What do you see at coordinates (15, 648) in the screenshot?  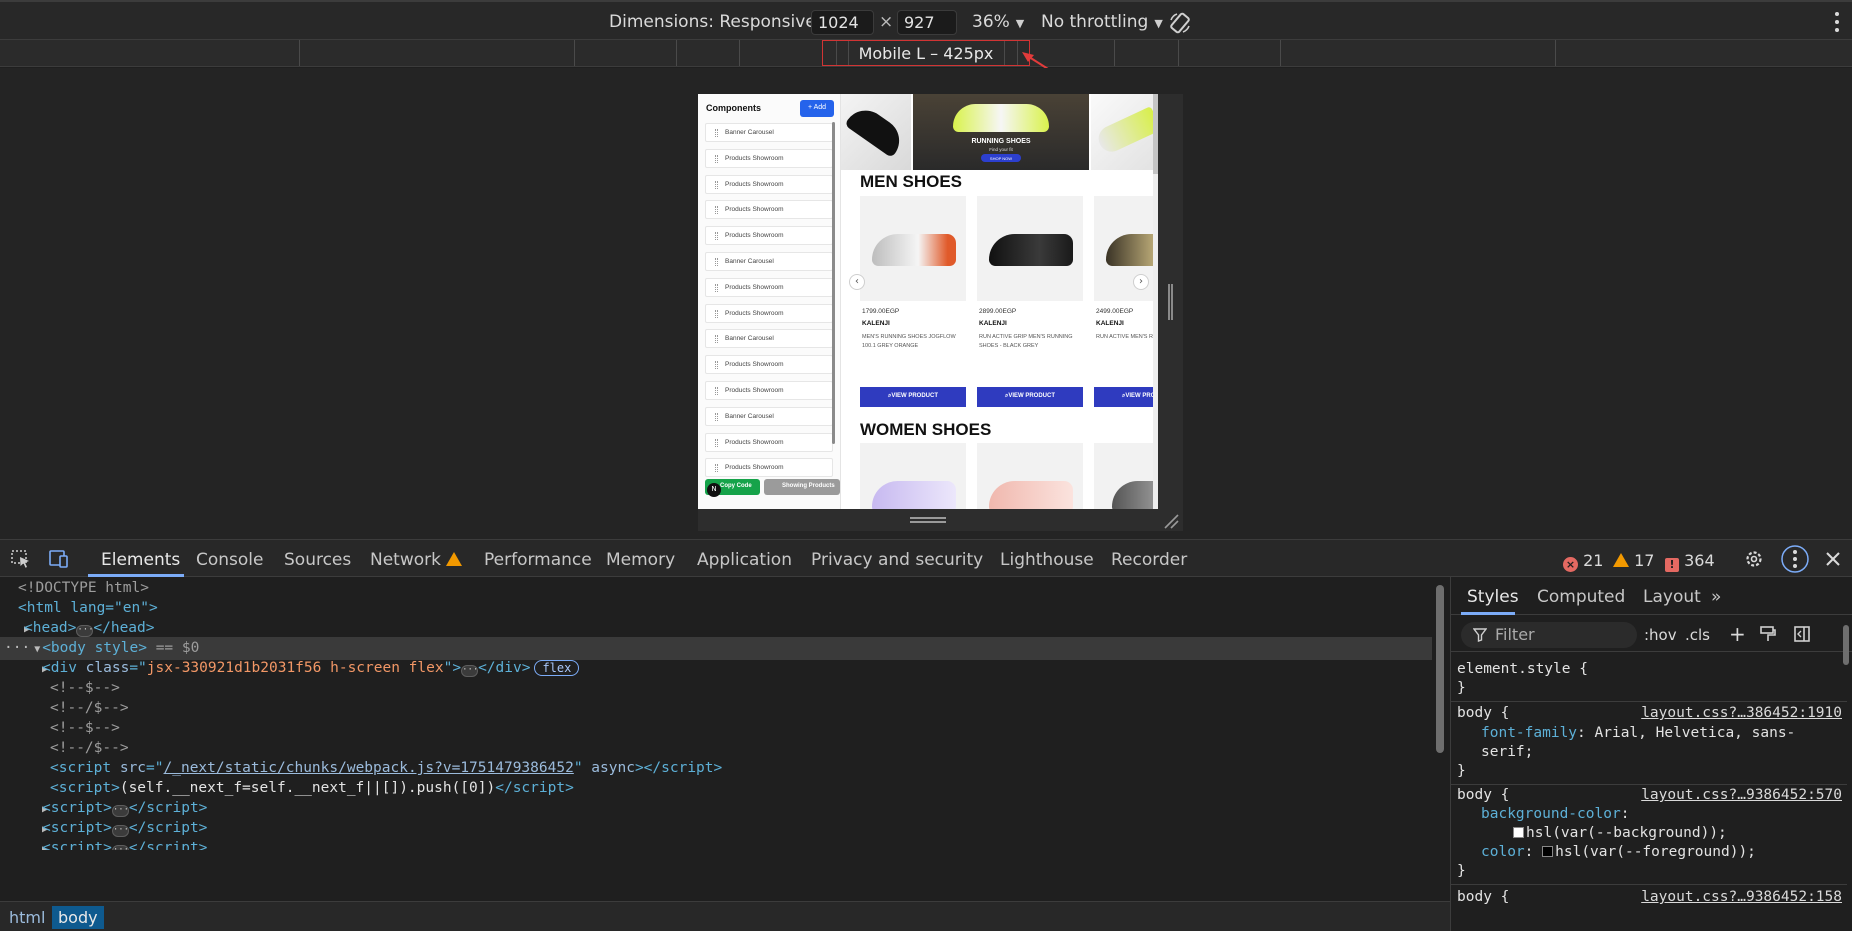 I see `more-icon: ···` at bounding box center [15, 648].